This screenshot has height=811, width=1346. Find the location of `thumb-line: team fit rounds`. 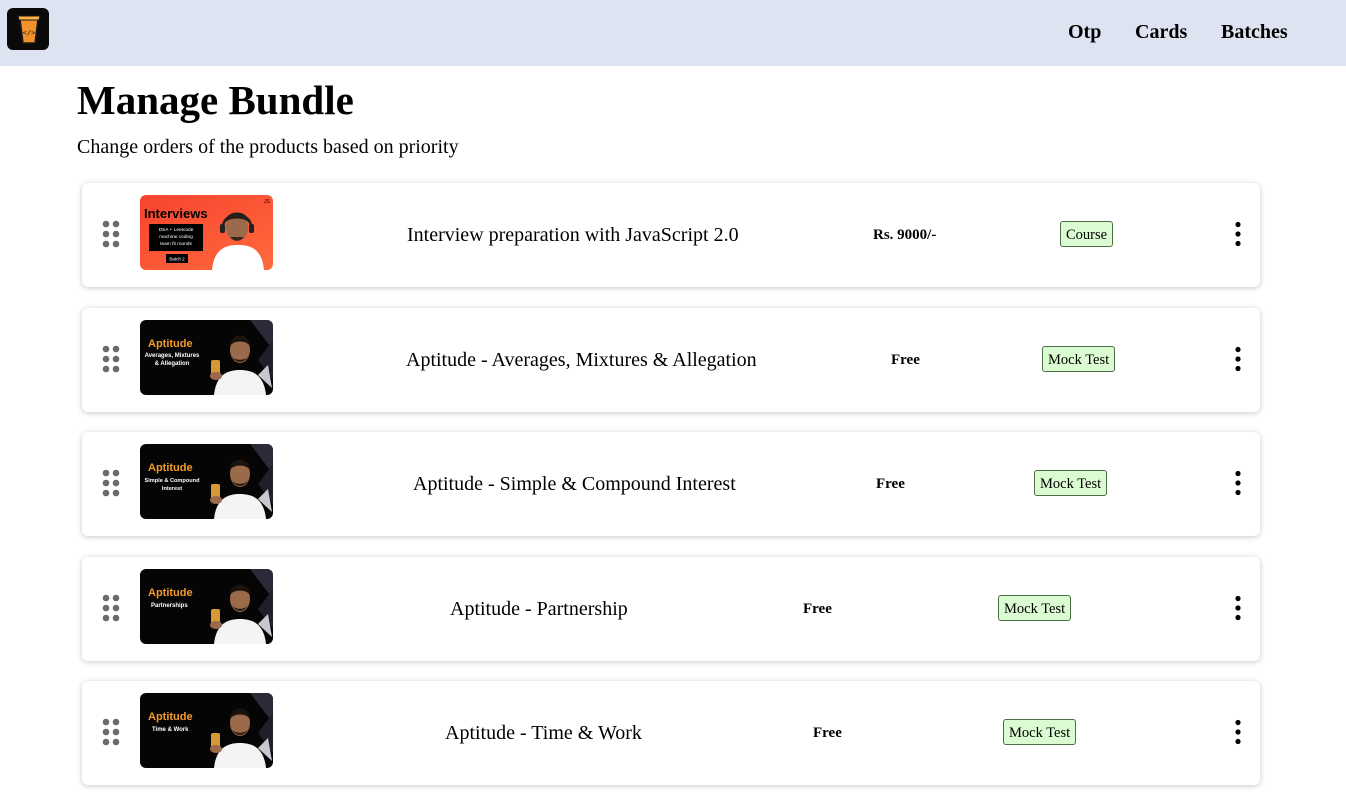

thumb-line: team fit rounds is located at coordinates (176, 244).